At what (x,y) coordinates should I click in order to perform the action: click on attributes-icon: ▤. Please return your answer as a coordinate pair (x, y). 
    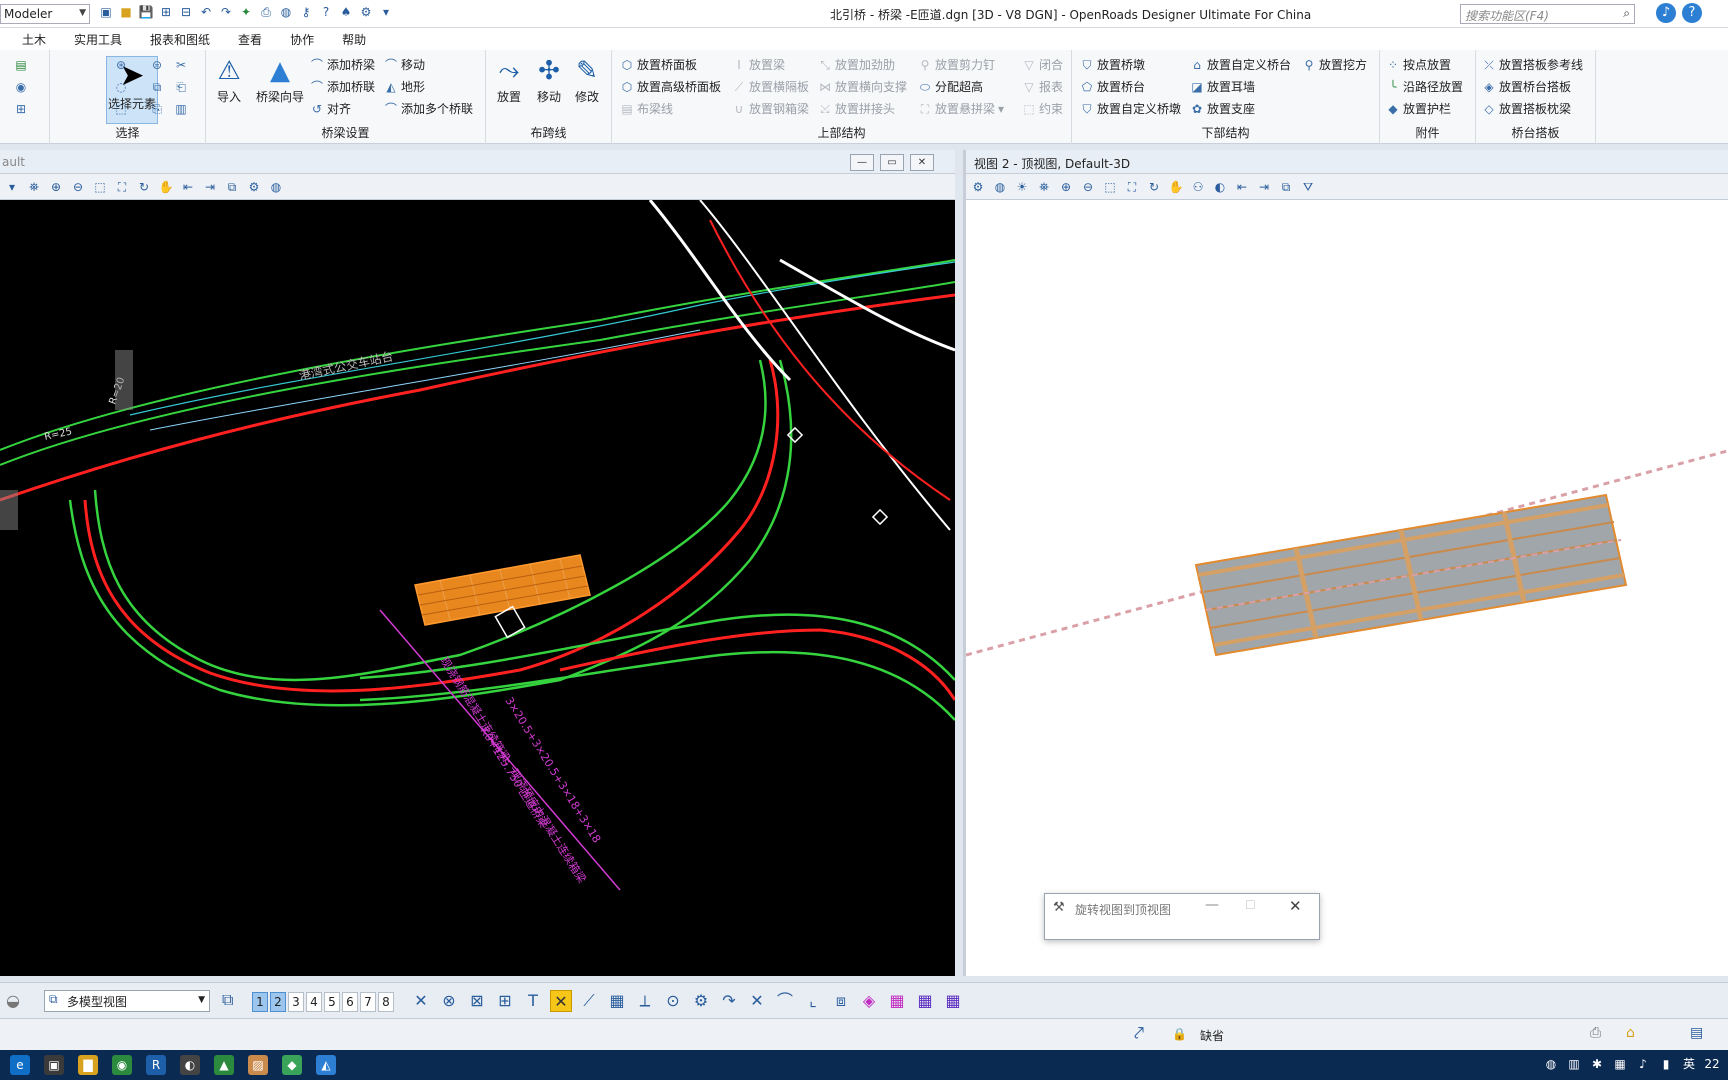
    Looking at the image, I should click on (21, 65).